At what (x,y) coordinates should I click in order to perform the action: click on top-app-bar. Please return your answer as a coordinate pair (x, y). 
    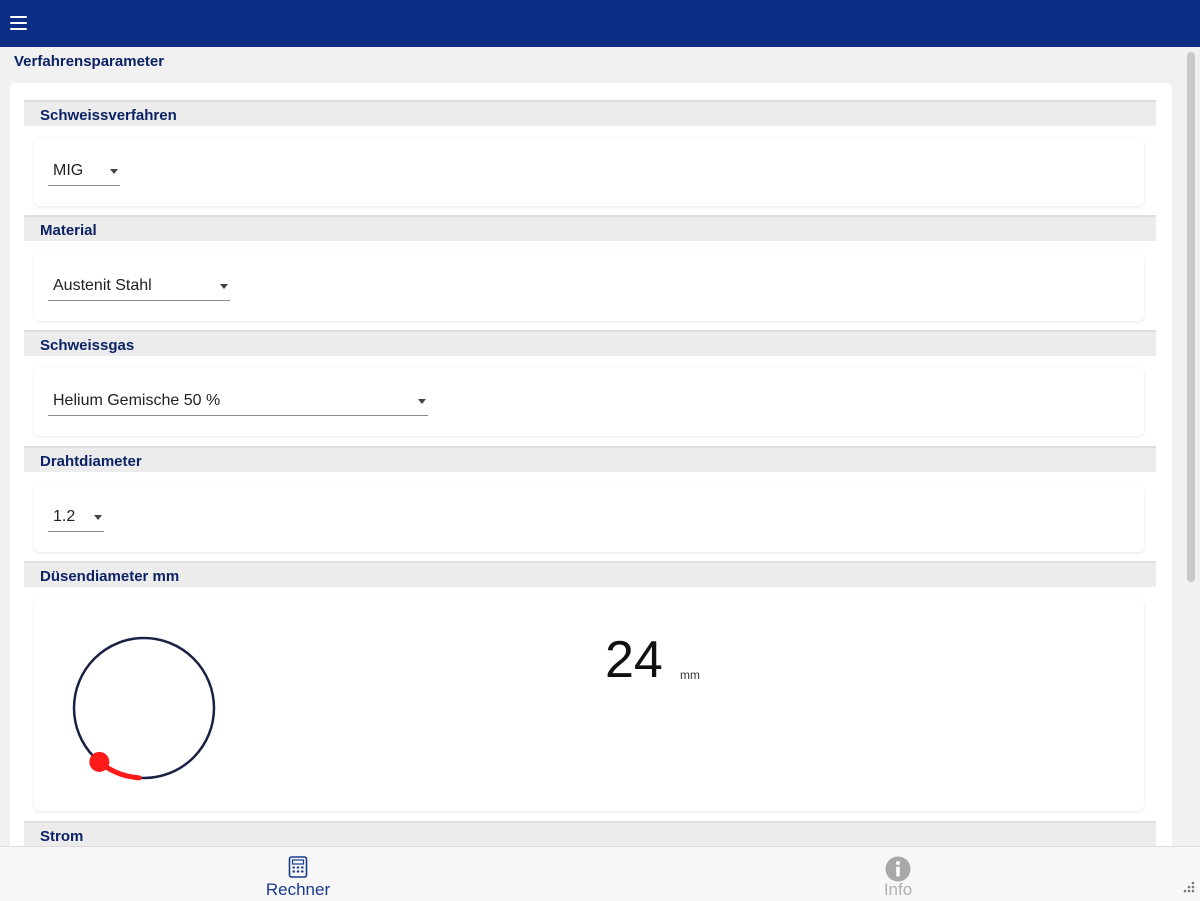
    Looking at the image, I should click on (600, 23).